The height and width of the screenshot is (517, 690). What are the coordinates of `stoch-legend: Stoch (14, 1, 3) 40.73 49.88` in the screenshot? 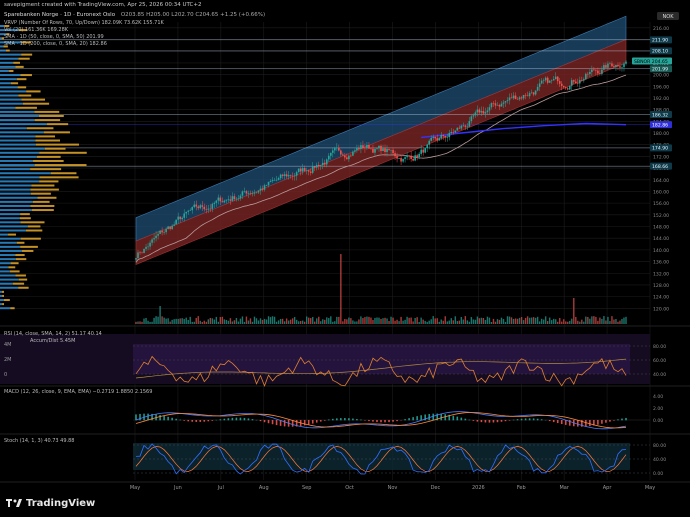 It's located at (39, 441).